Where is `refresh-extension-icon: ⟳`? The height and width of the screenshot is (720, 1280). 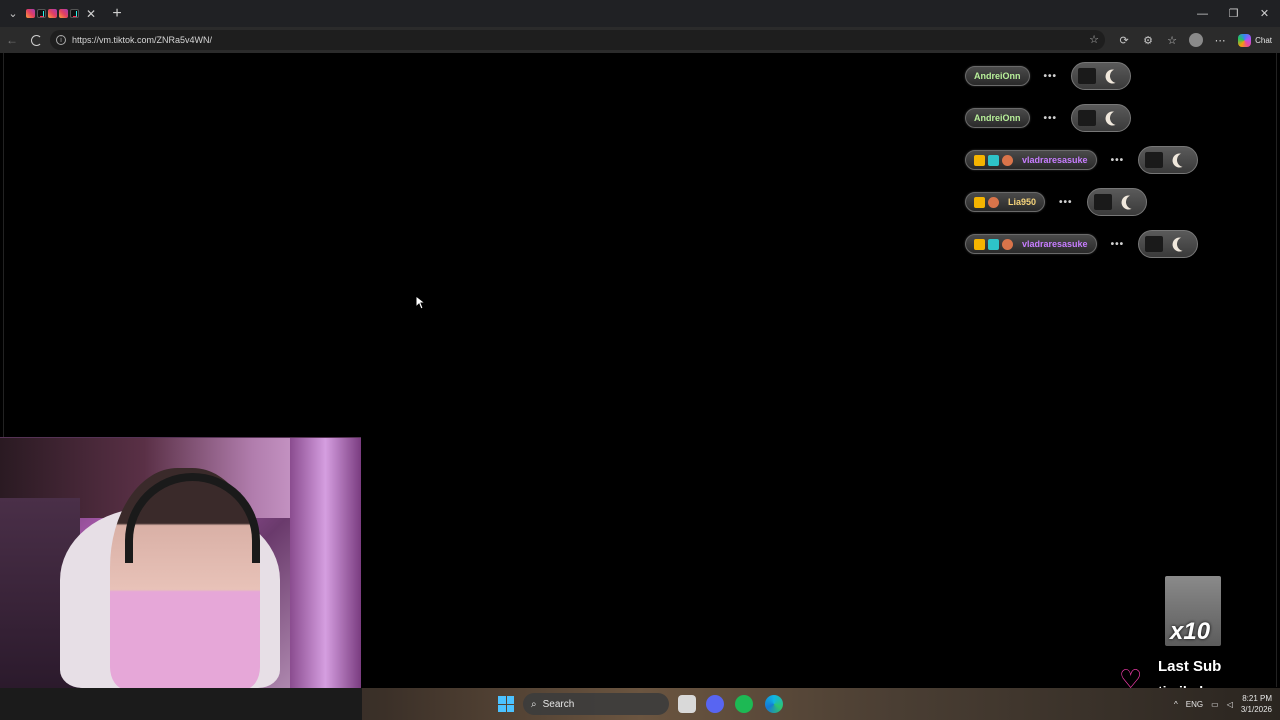
refresh-extension-icon: ⟳ is located at coordinates (1124, 40).